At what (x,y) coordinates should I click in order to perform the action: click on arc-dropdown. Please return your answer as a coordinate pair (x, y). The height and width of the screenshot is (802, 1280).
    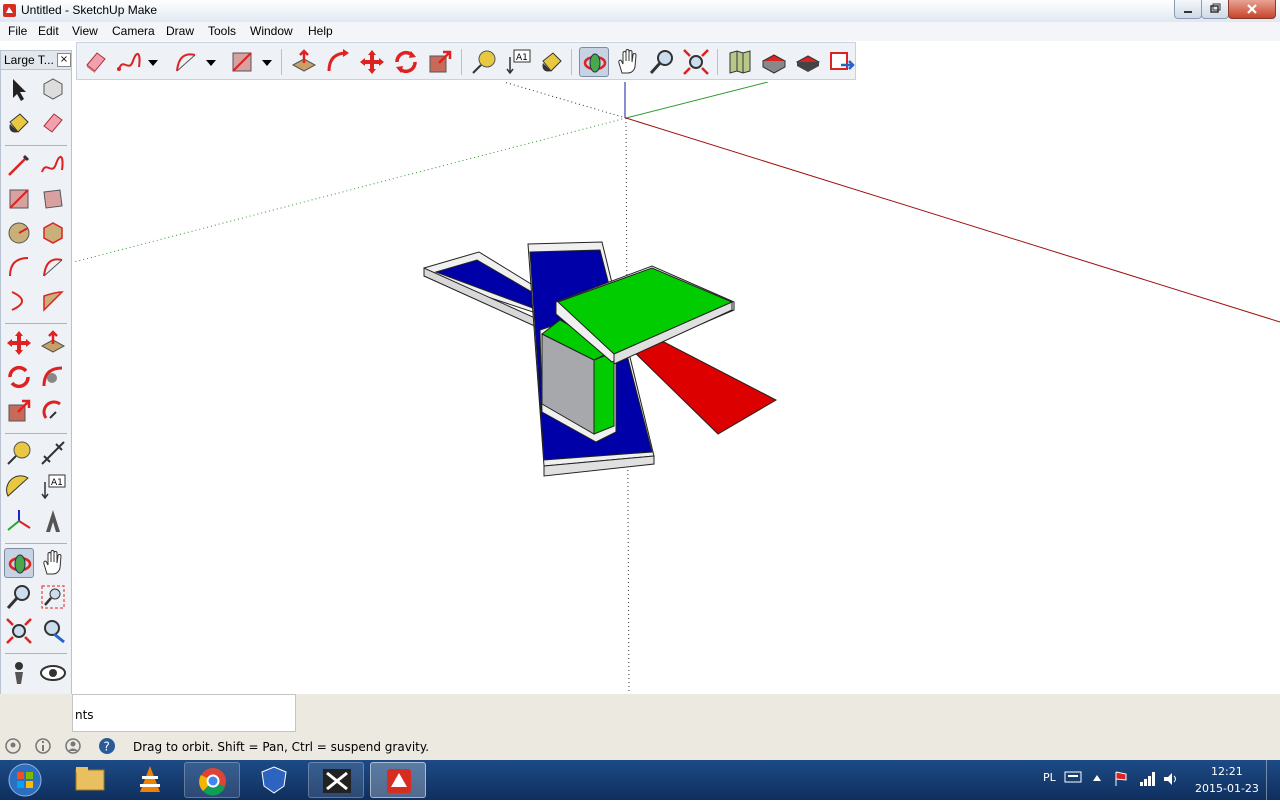
    Looking at the image, I should click on (211, 62).